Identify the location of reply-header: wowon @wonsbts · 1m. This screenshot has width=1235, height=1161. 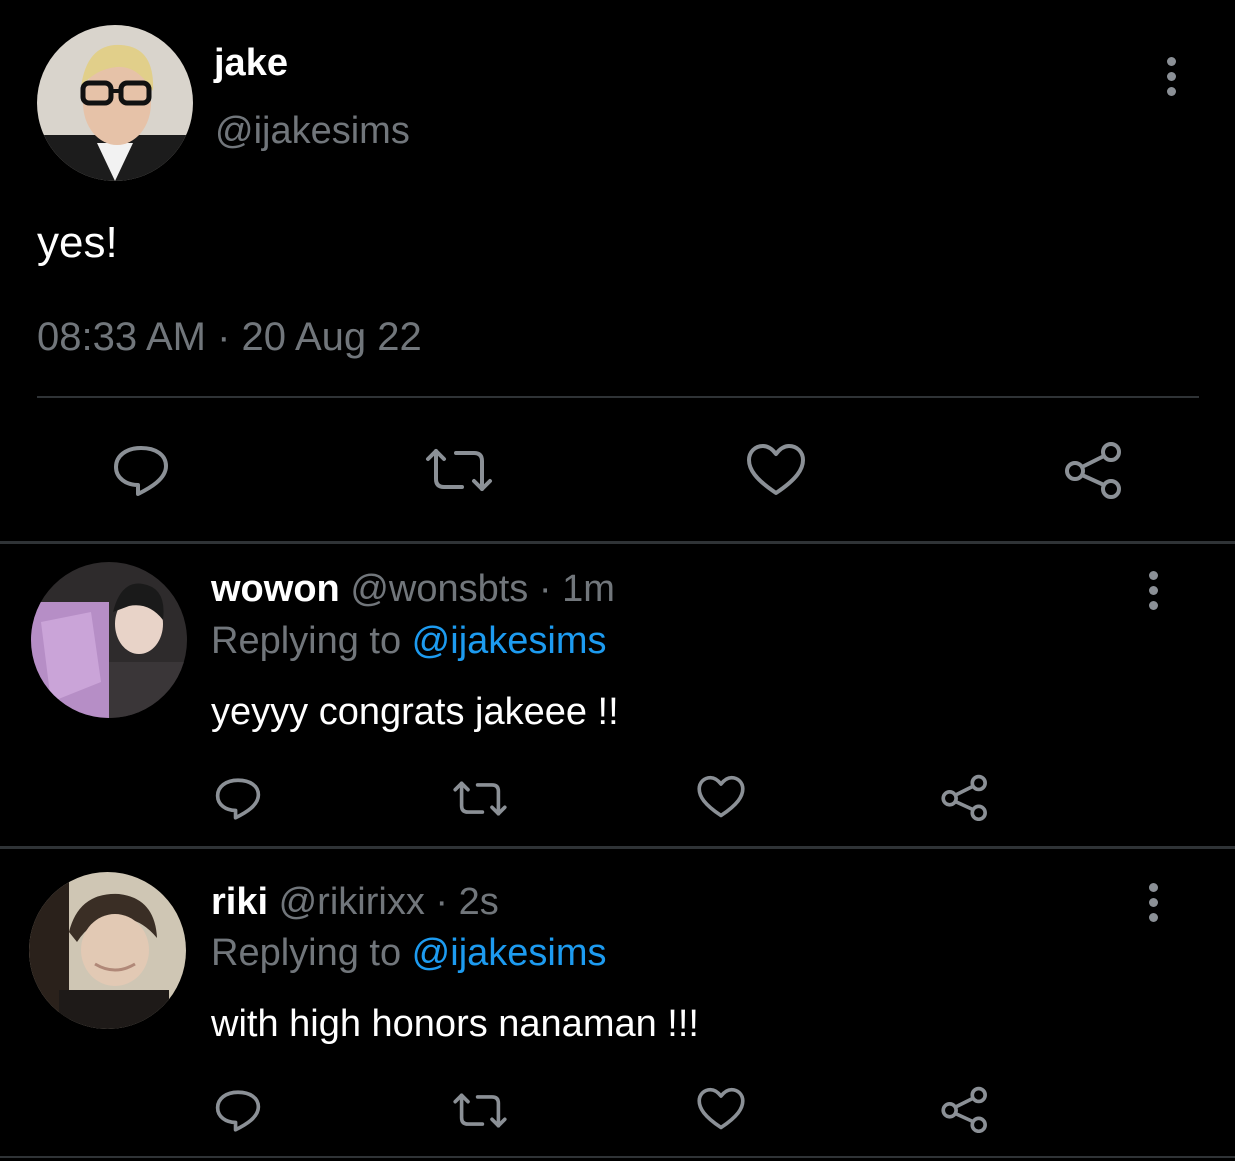
(413, 589).